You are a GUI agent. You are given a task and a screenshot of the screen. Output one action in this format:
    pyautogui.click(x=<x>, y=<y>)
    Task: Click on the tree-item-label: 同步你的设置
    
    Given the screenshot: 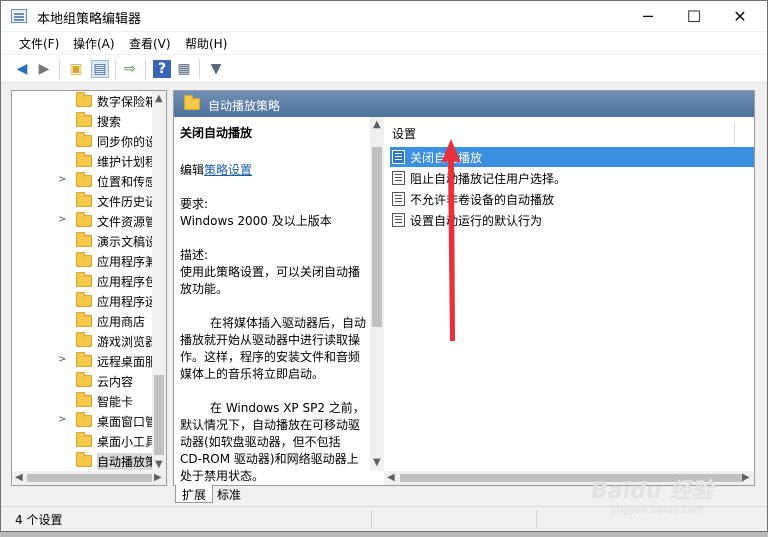 What is the action you would take?
    pyautogui.click(x=125, y=142)
    